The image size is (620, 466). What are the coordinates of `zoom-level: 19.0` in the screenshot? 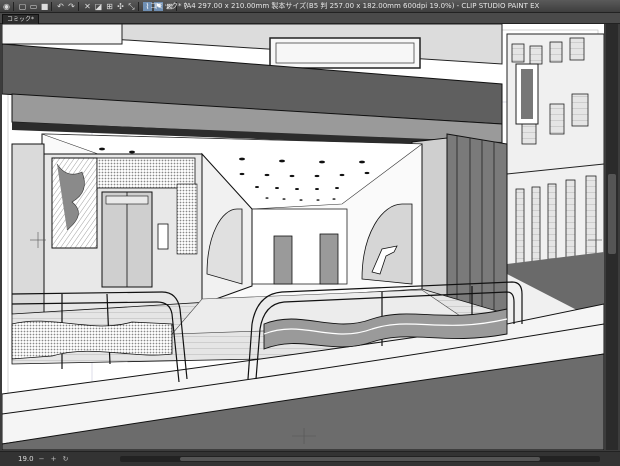 It's located at (26, 459).